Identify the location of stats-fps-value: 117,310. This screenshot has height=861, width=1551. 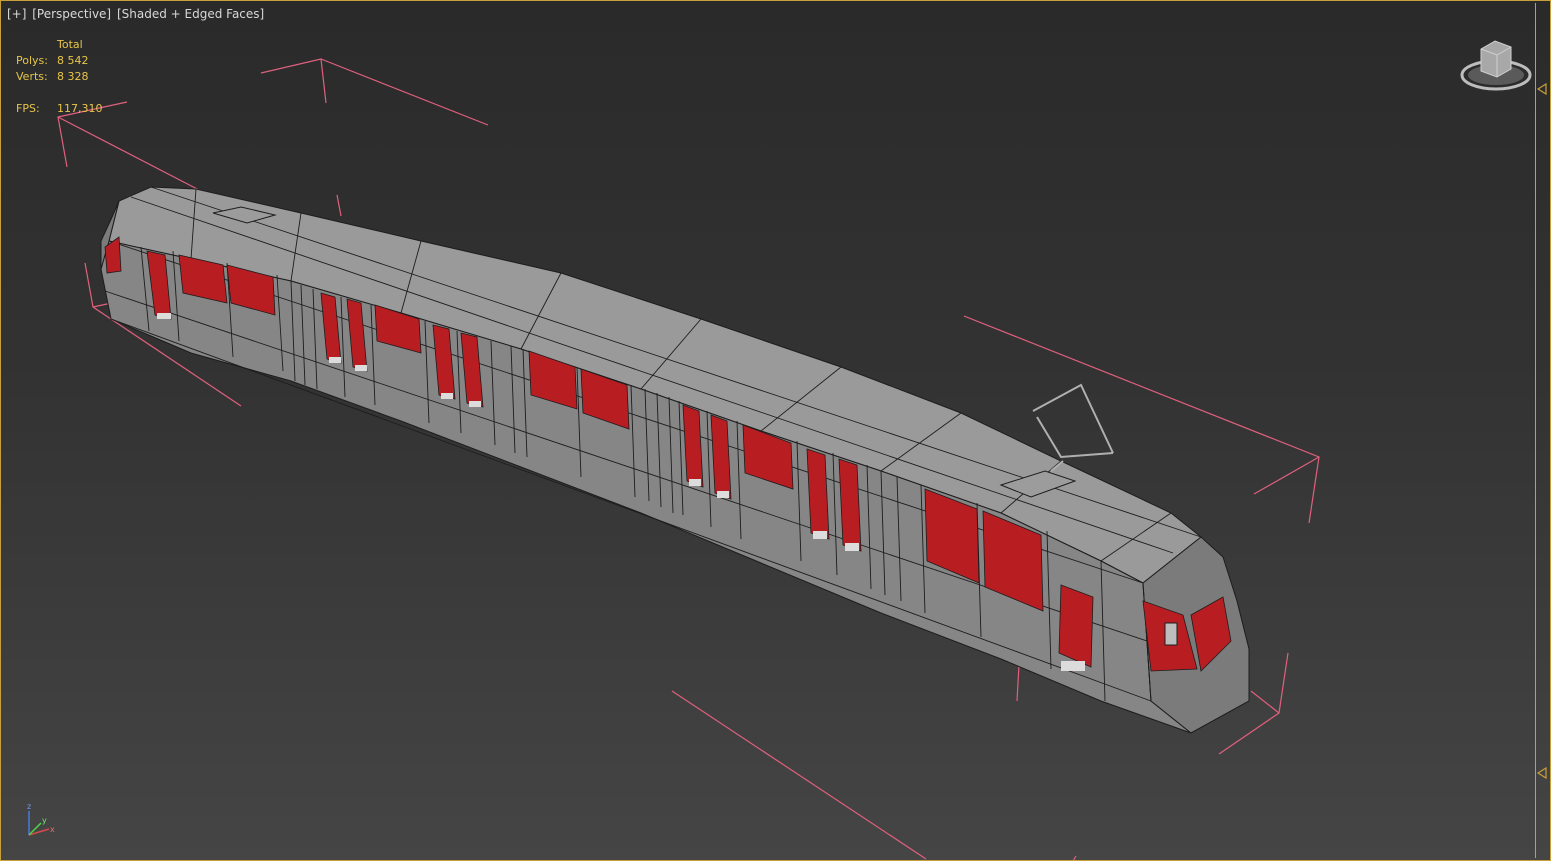
(80, 108).